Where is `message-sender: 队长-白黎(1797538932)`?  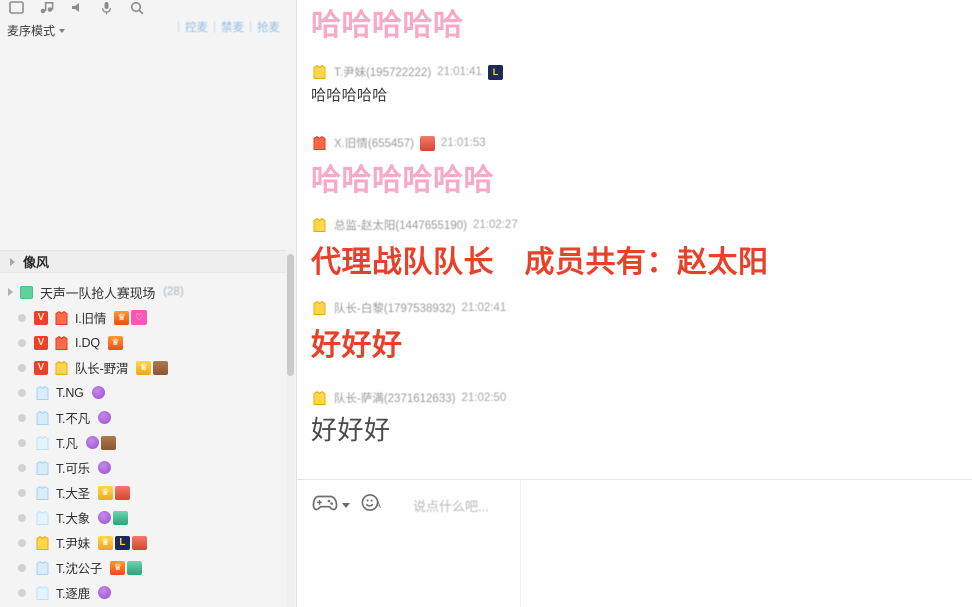
message-sender: 队长-白黎(1797538932) is located at coordinates (394, 308).